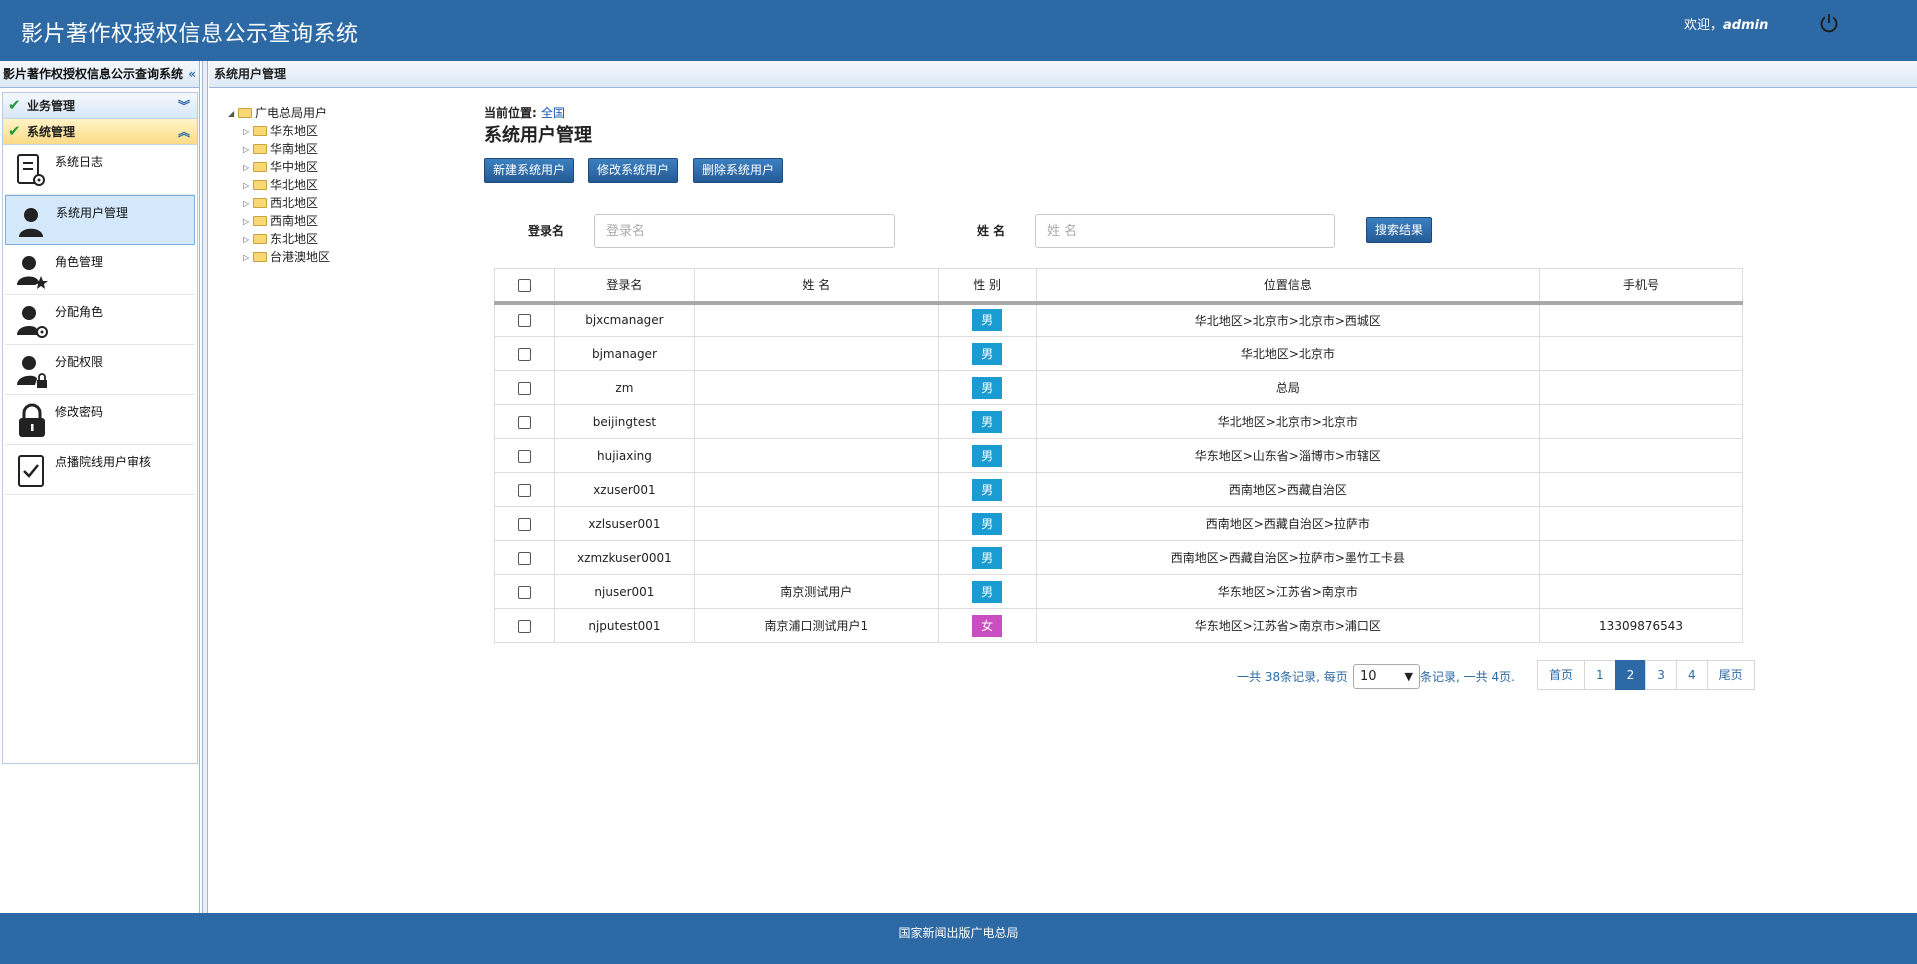 This screenshot has height=964, width=1917. I want to click on breadcrumb-link: 全国, so click(553, 113).